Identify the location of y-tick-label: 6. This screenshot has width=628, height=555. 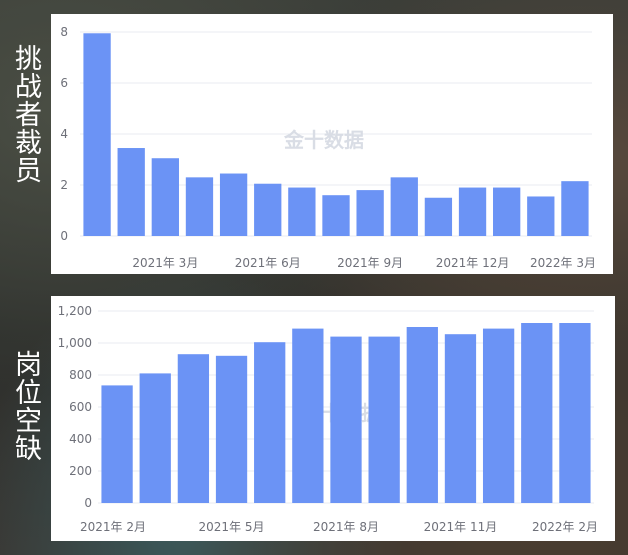
(64, 83).